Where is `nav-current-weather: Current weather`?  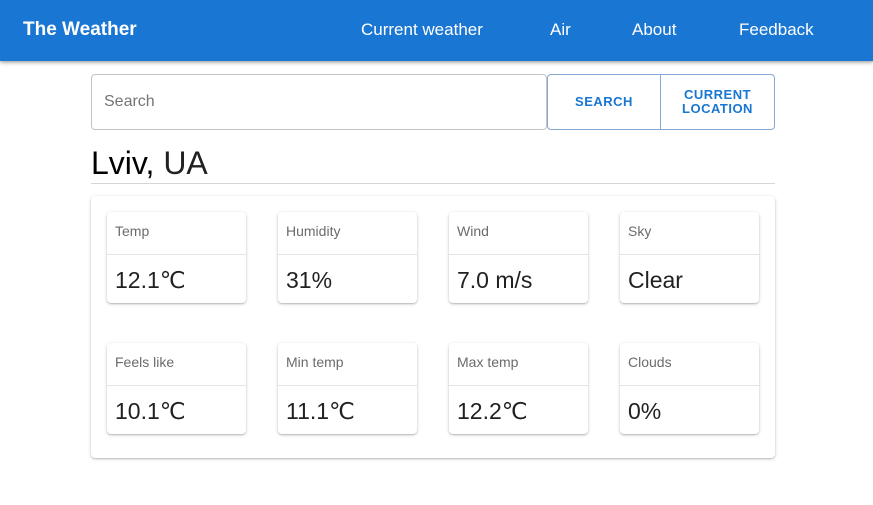
nav-current-weather: Current weather is located at coordinates (422, 30).